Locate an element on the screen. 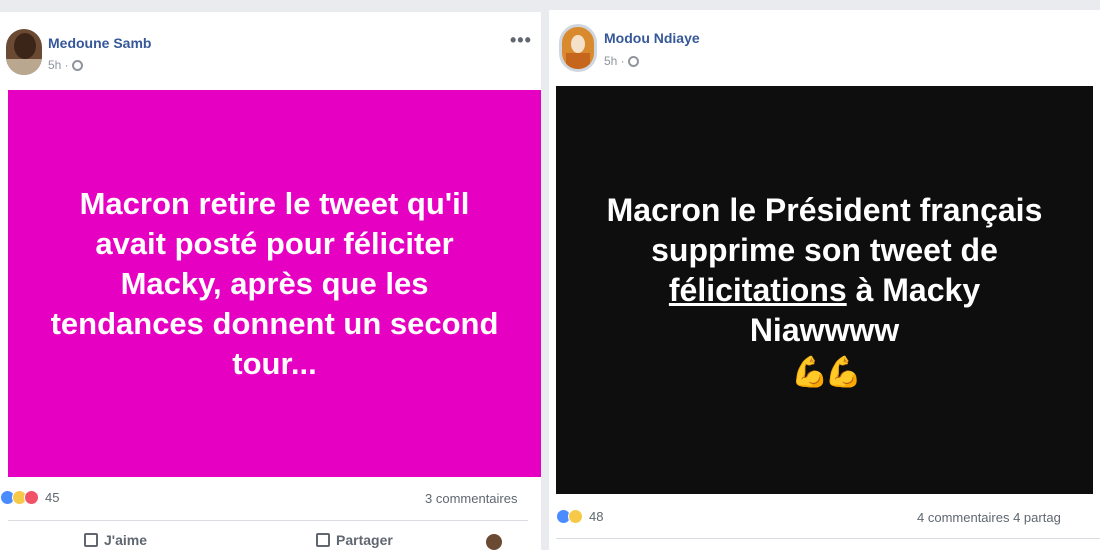 The height and width of the screenshot is (550, 1100). like-icon is located at coordinates (91, 540).